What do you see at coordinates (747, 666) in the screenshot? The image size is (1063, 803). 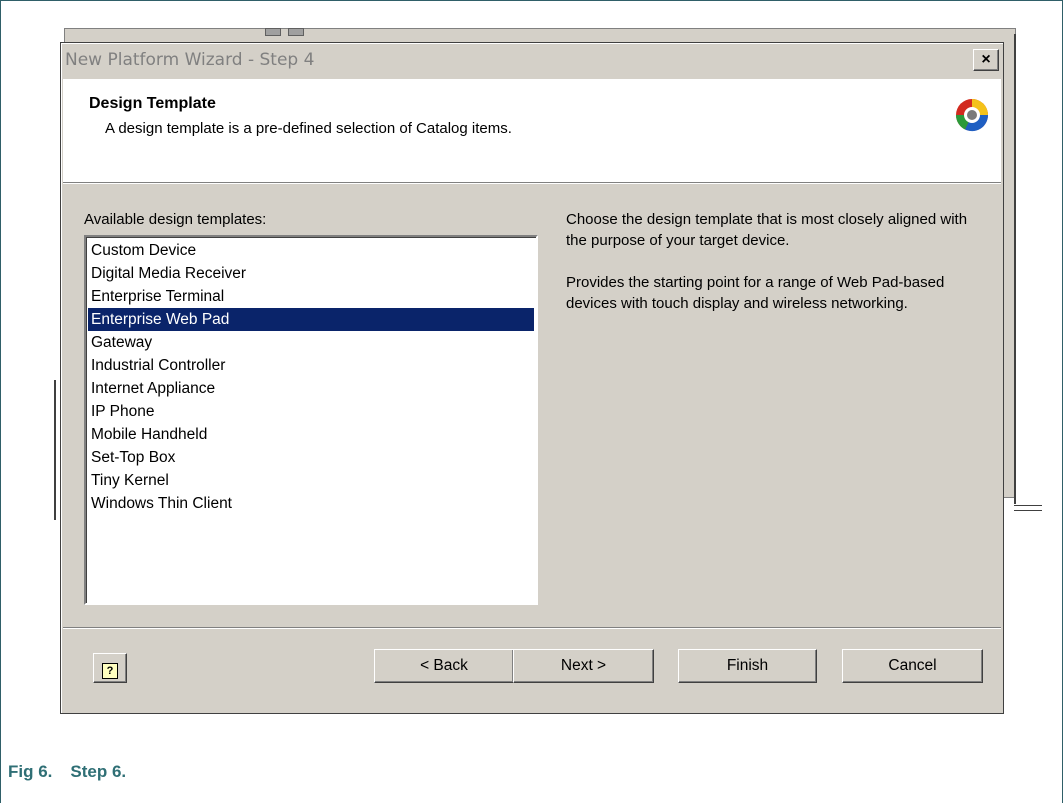 I see `finish-button: Finish` at bounding box center [747, 666].